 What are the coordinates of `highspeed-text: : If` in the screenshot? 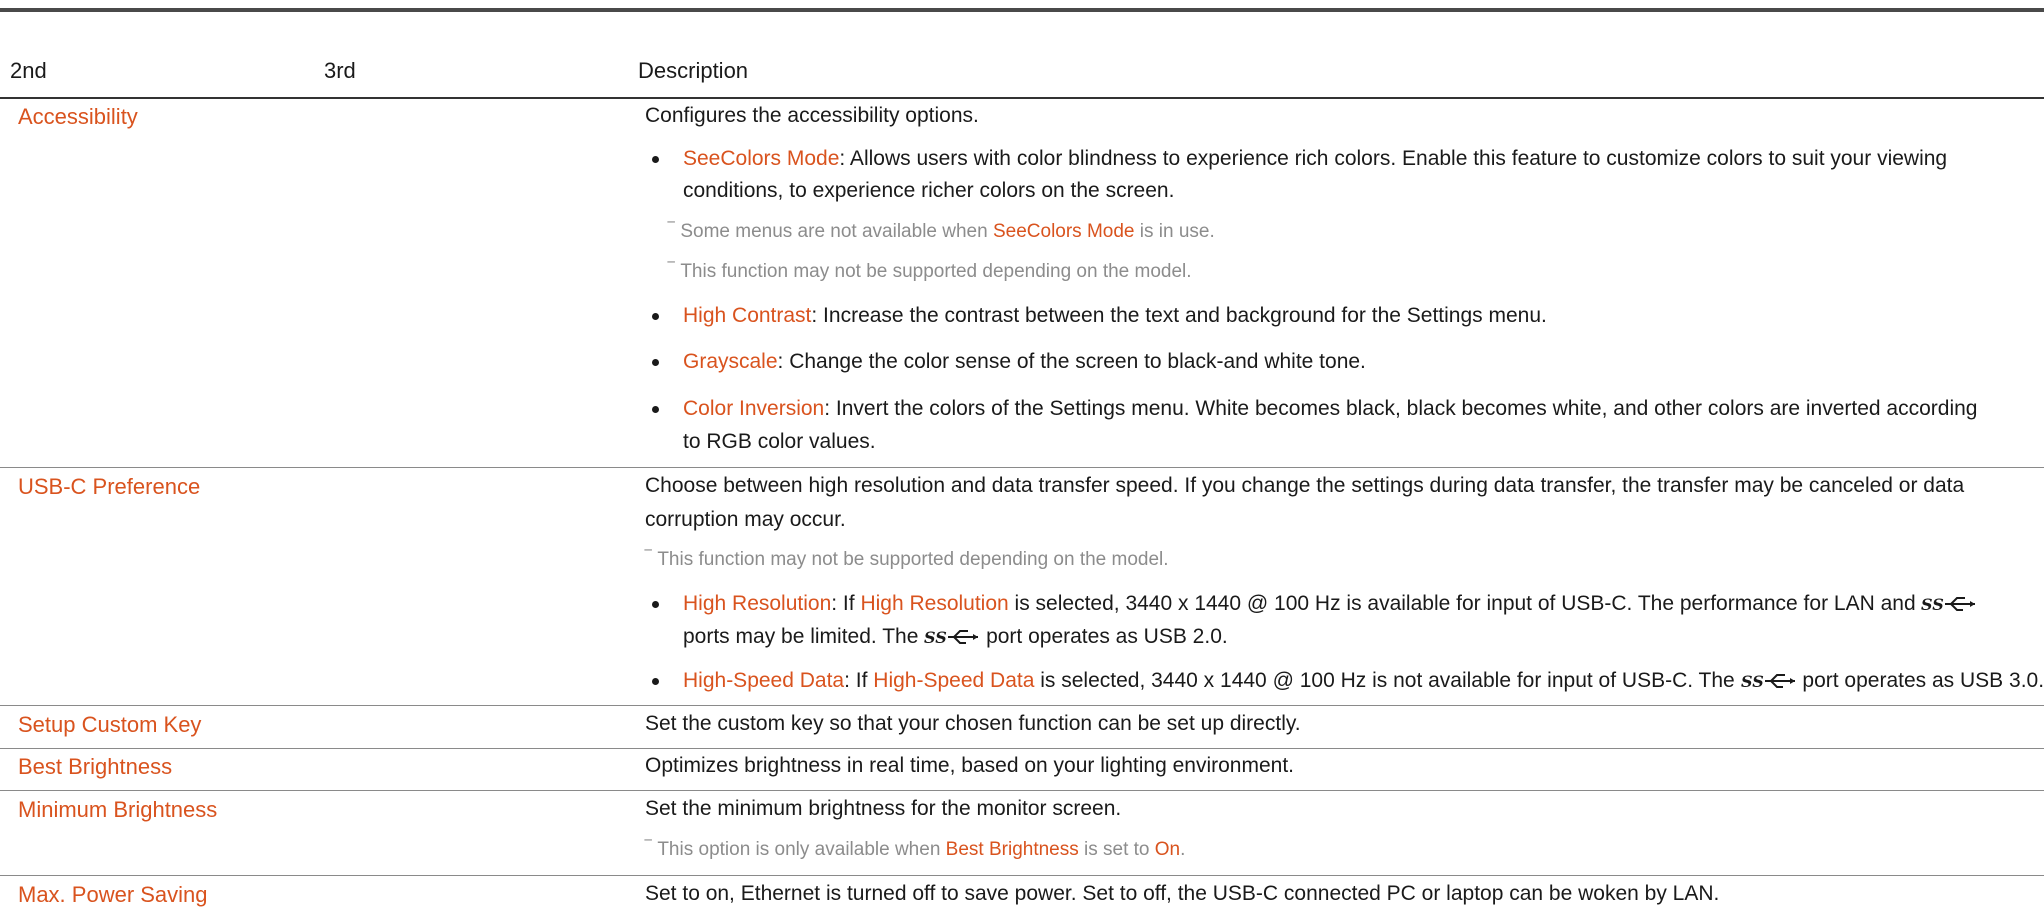 It's located at (859, 680).